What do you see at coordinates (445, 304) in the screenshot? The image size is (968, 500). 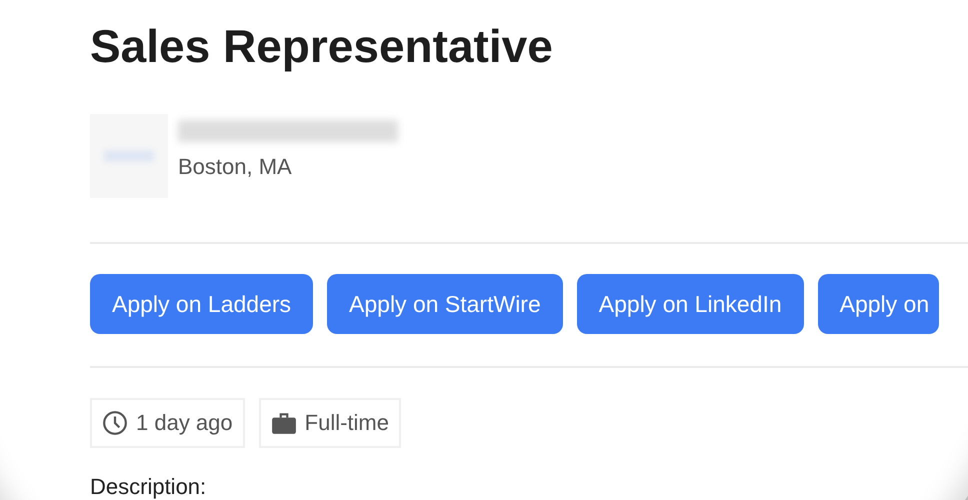 I see `apply-button: Apply on StartWire` at bounding box center [445, 304].